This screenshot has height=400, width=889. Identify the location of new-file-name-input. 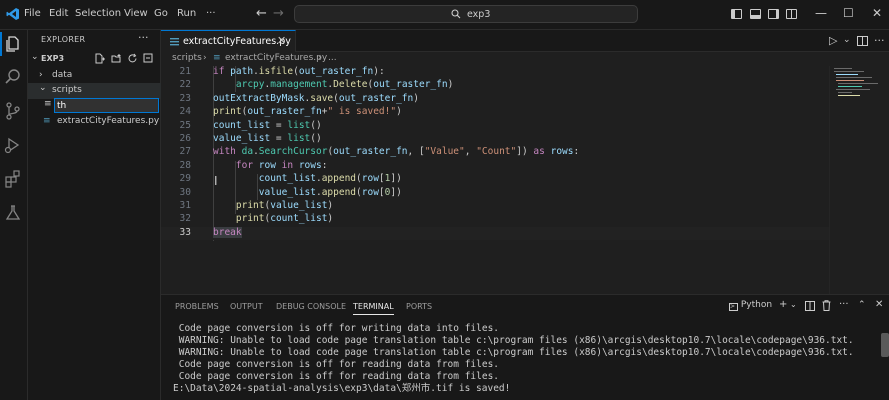
(106, 105).